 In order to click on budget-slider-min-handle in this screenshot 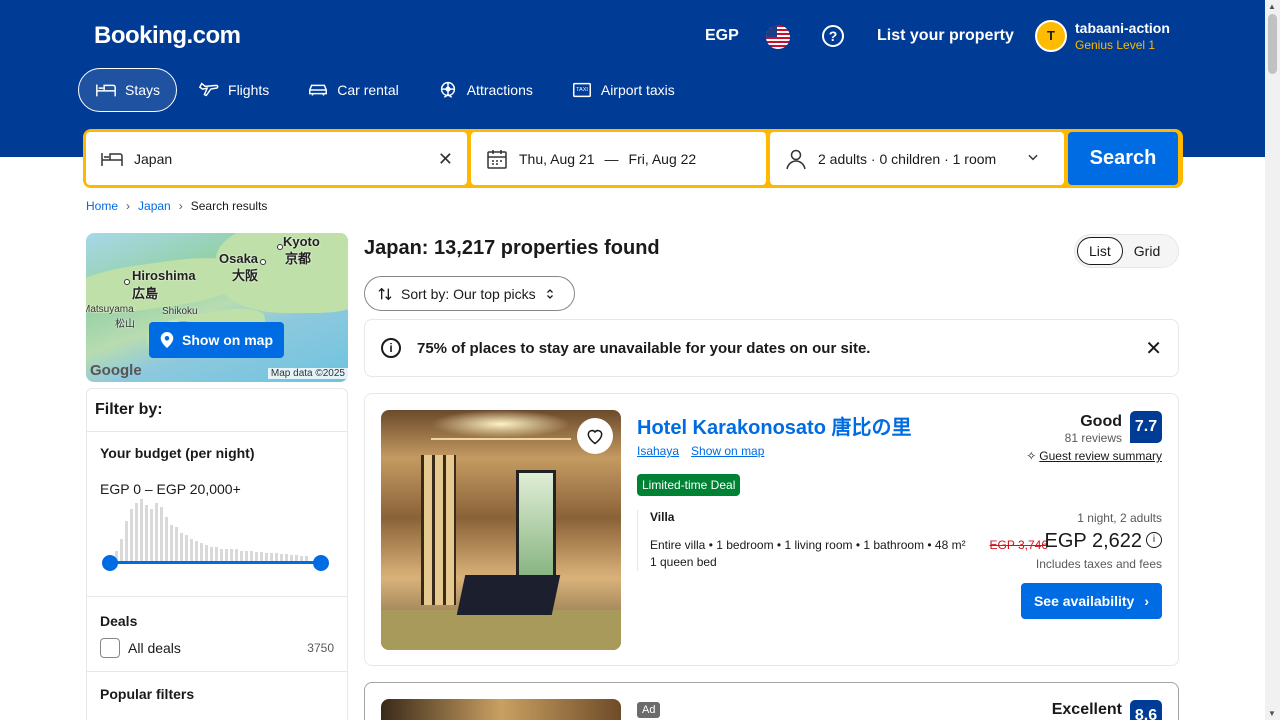, I will do `click(110, 563)`.